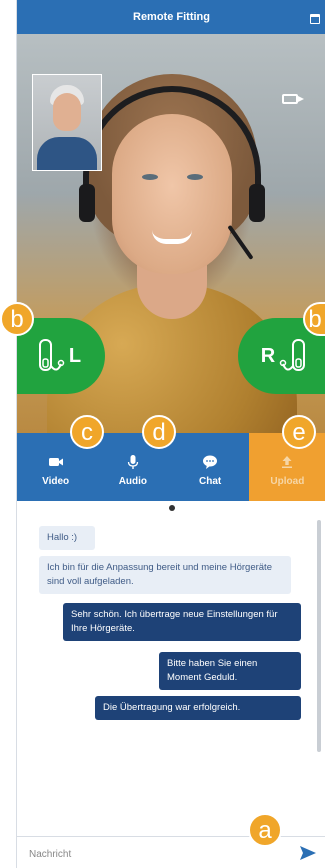 Image resolution: width=325 pixels, height=868 pixels. I want to click on chat-message-outgoing: Die Übertragung war erfolgreich., so click(198, 708).